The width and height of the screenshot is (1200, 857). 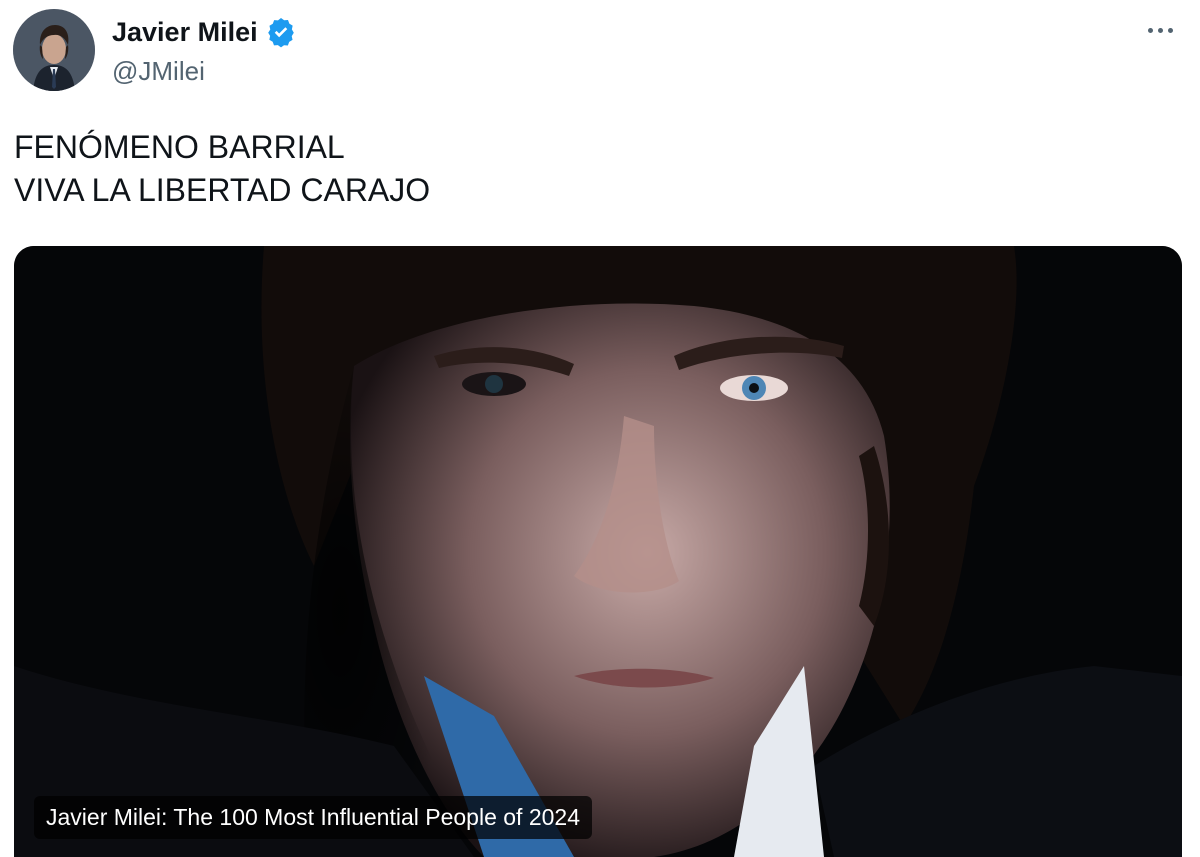 I want to click on avatar-portrait-icon, so click(x=54, y=50).